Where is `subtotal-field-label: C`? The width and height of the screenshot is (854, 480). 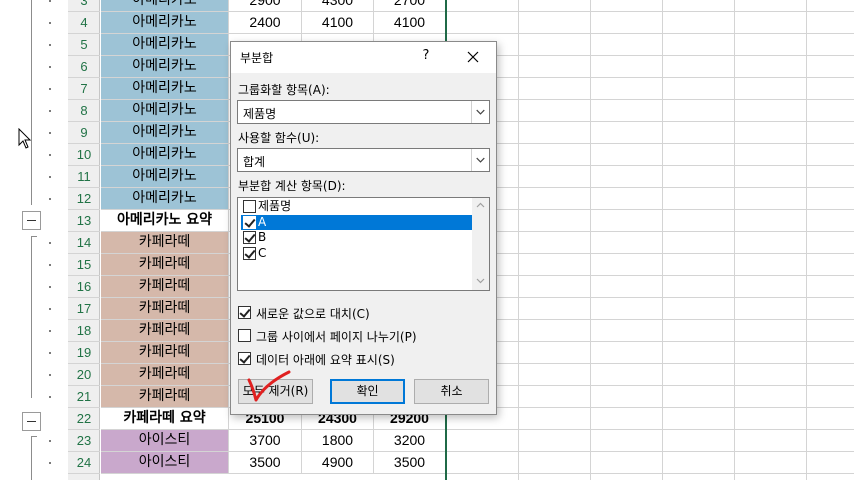 subtotal-field-label: C is located at coordinates (262, 252).